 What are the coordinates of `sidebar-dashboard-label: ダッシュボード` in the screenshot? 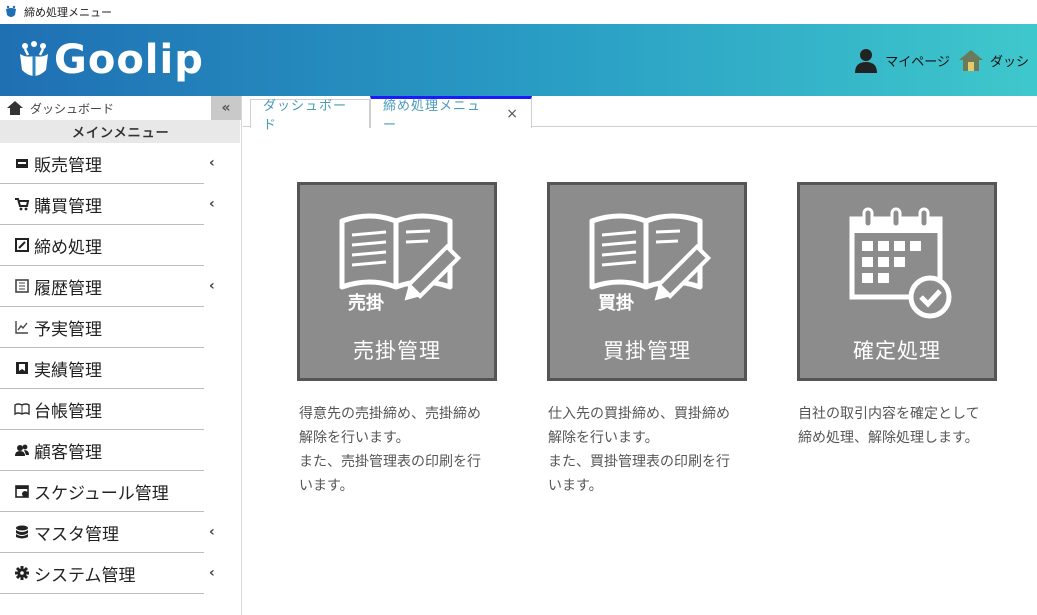 It's located at (72, 108).